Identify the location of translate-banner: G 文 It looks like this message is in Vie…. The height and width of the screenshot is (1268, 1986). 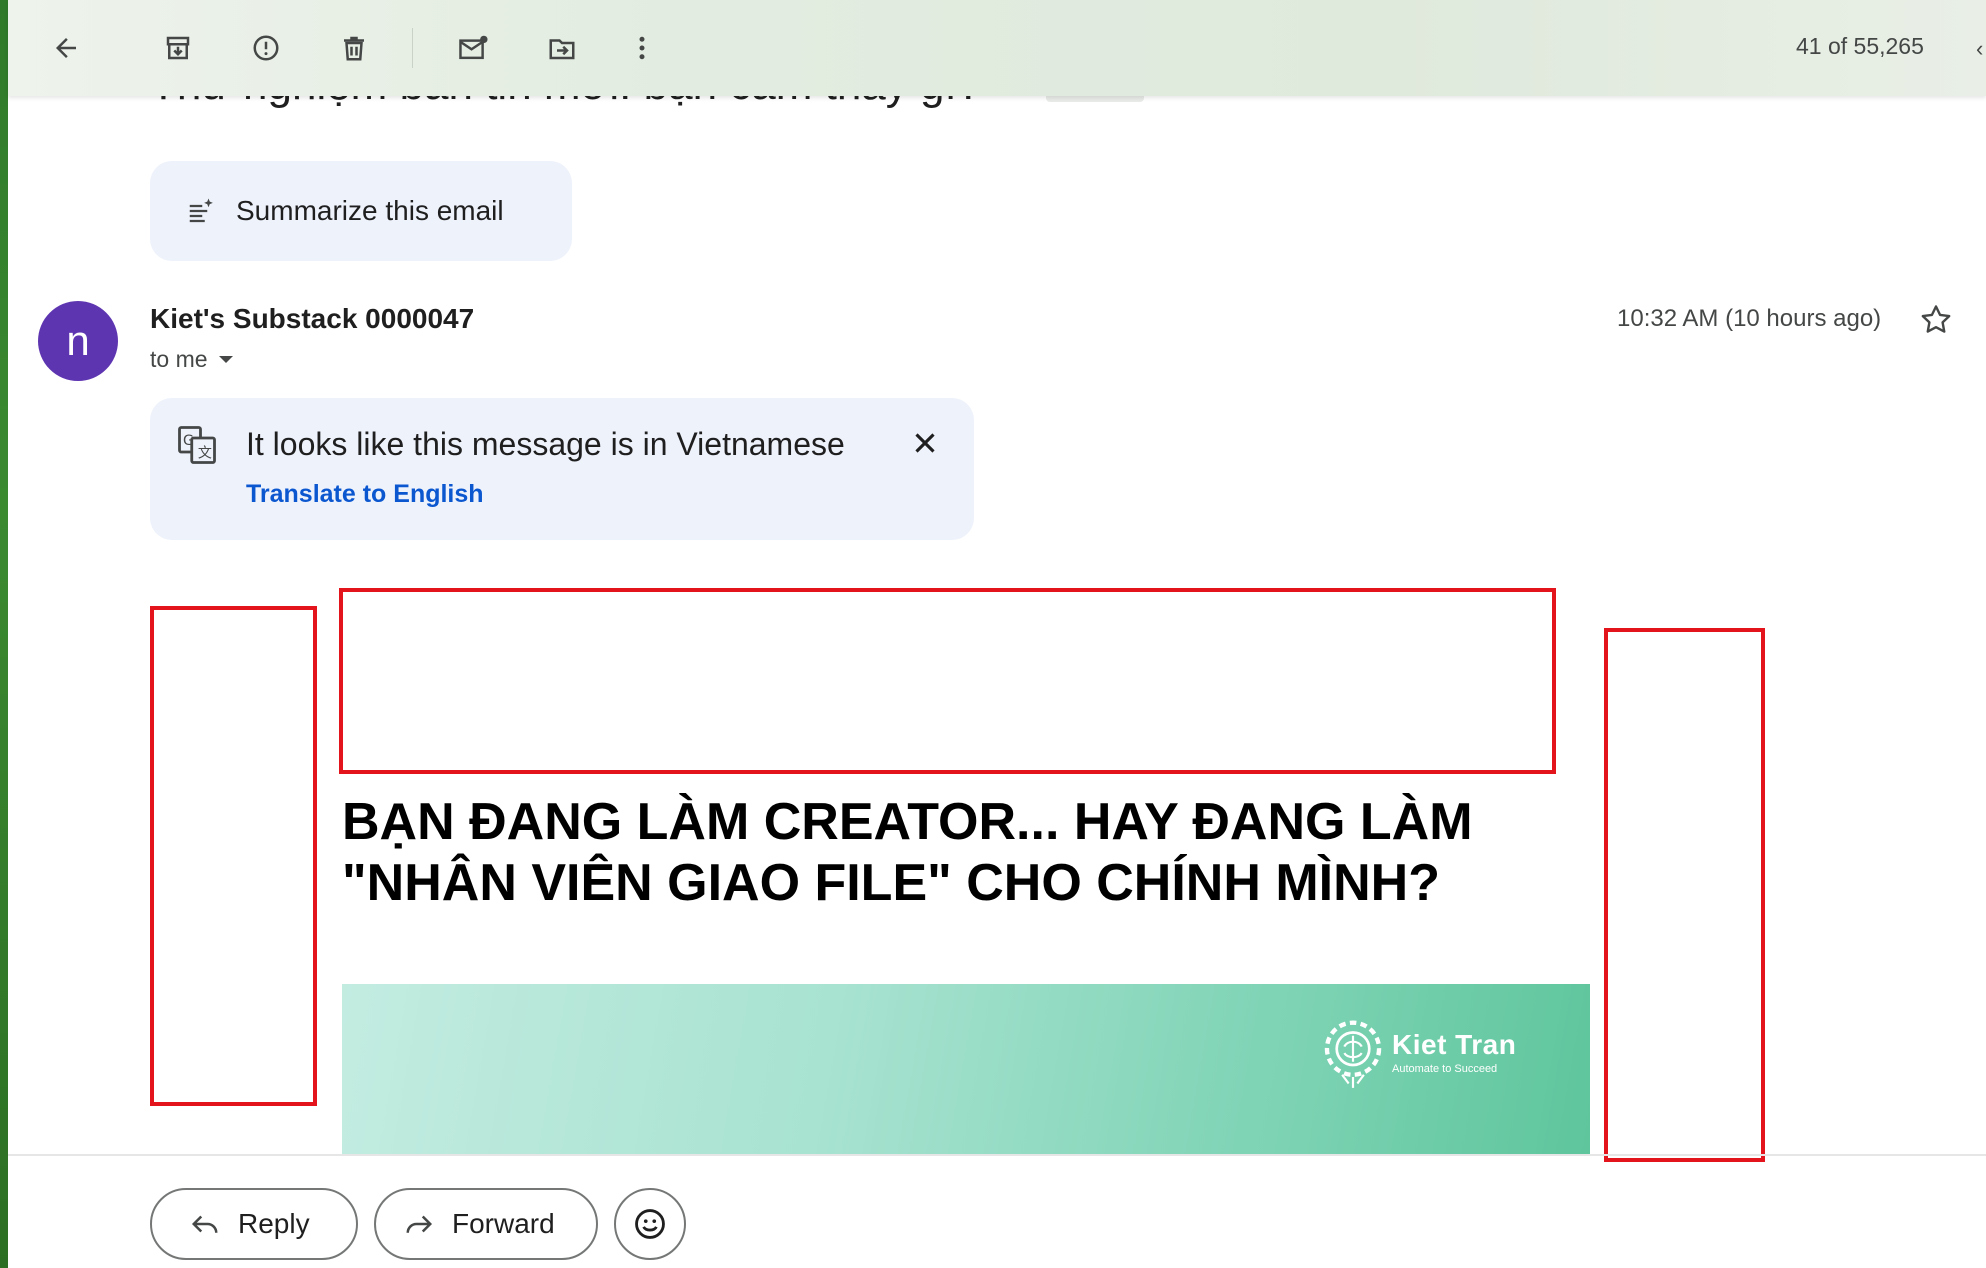
(562, 469).